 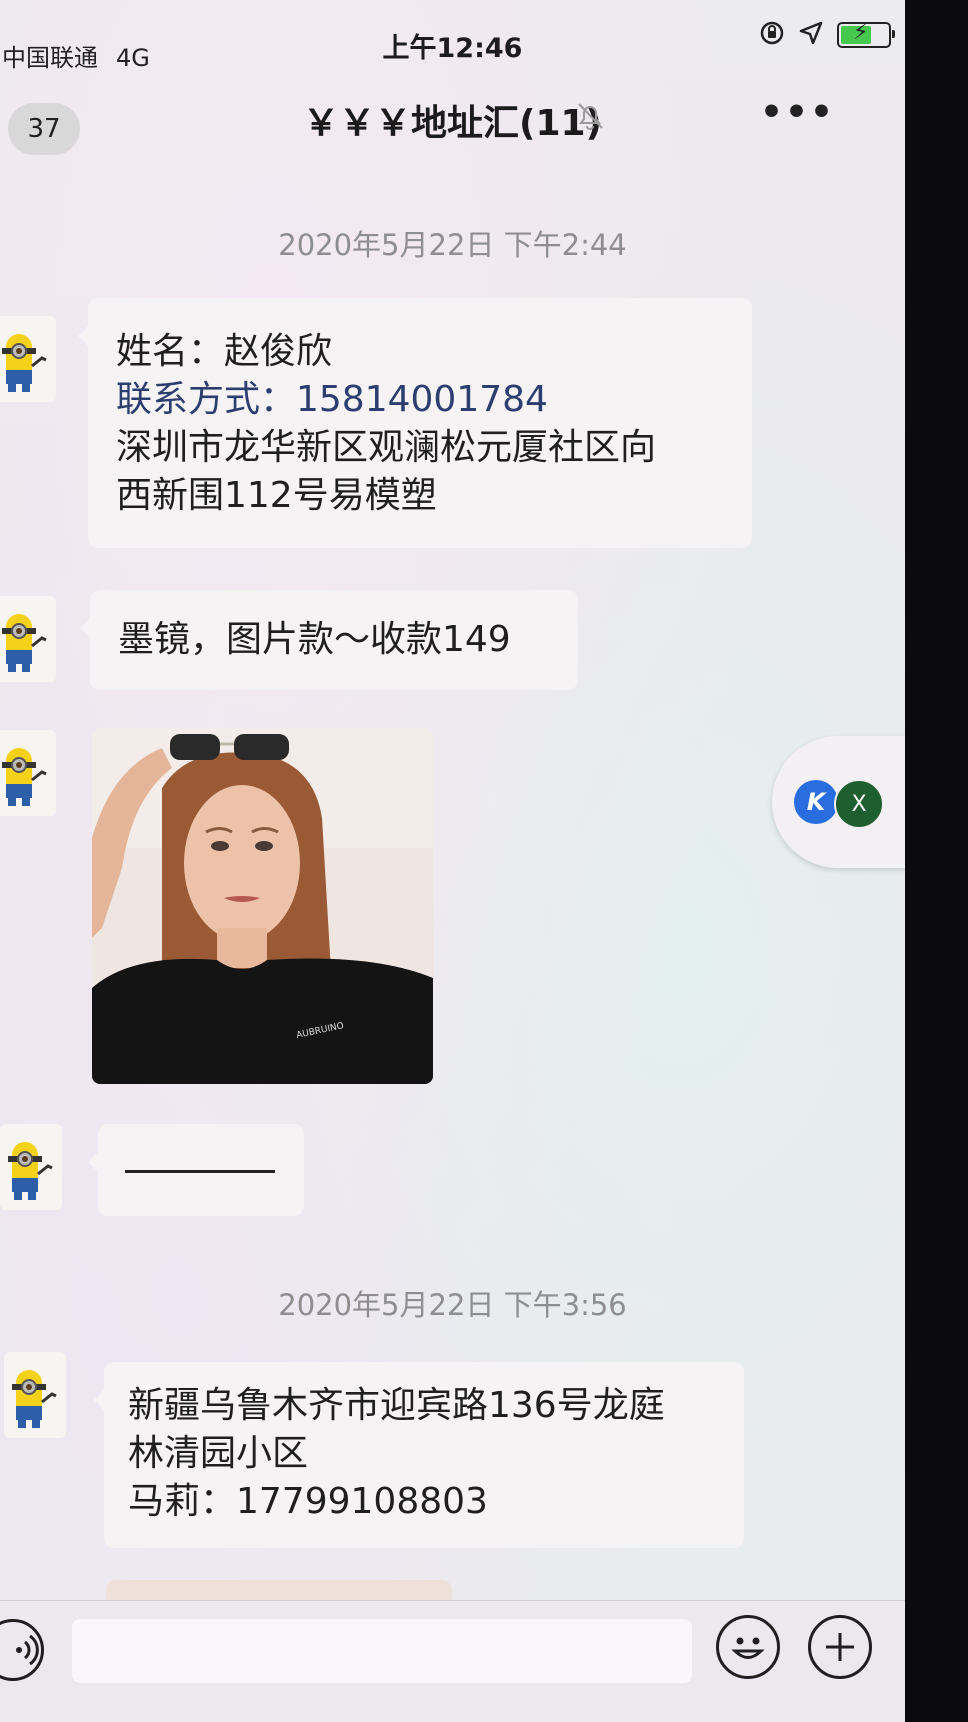 I want to click on chat-nav-bar: 37 ￥￥￥地址汇(11) •••, so click(x=452, y=125).